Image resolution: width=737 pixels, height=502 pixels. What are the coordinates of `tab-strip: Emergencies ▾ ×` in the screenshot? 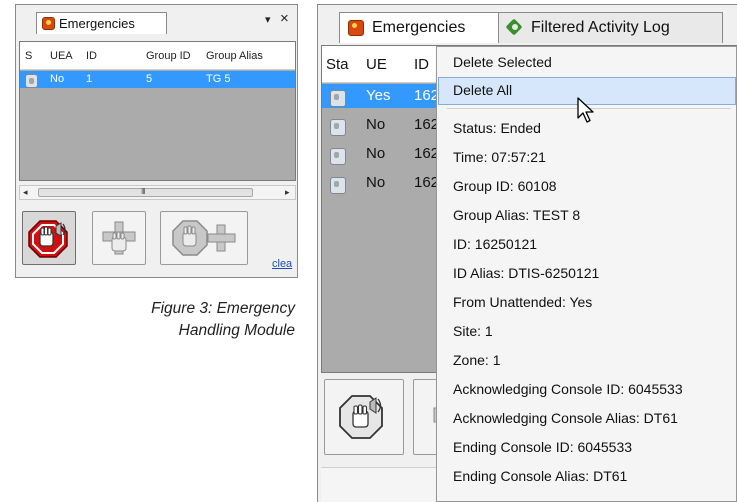 It's located at (156, 19).